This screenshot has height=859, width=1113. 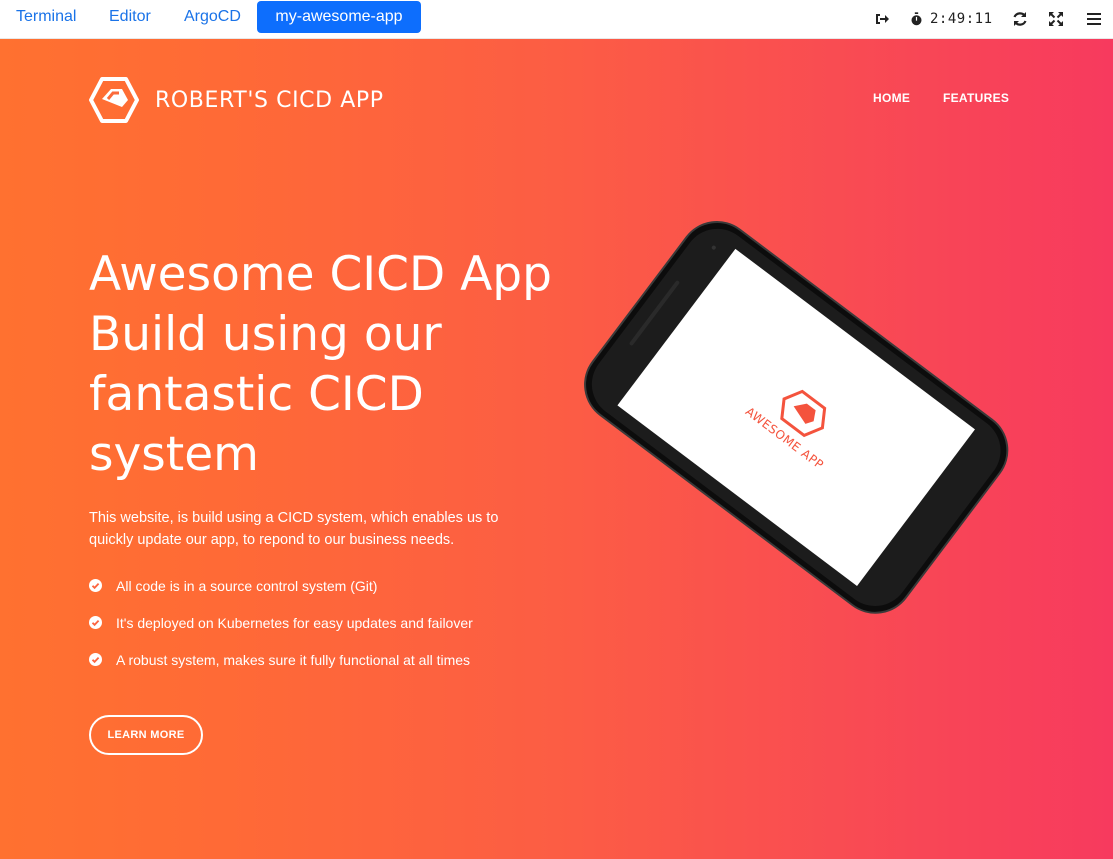 I want to click on headline-line: Awesome CICD App, so click(x=320, y=274).